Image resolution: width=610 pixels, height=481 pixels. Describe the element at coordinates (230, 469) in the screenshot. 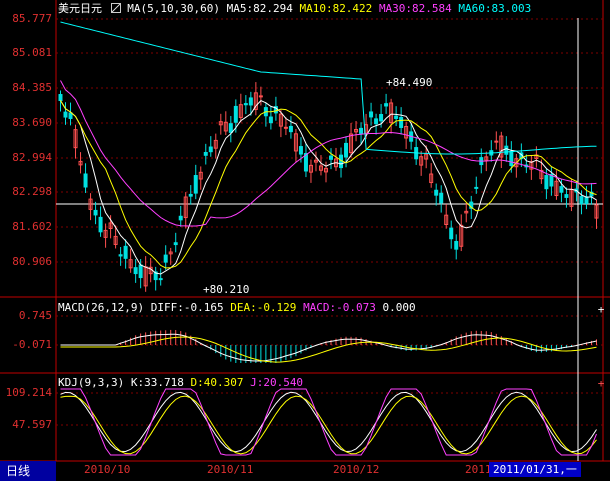

I see `x-tick: 2010/11` at that location.